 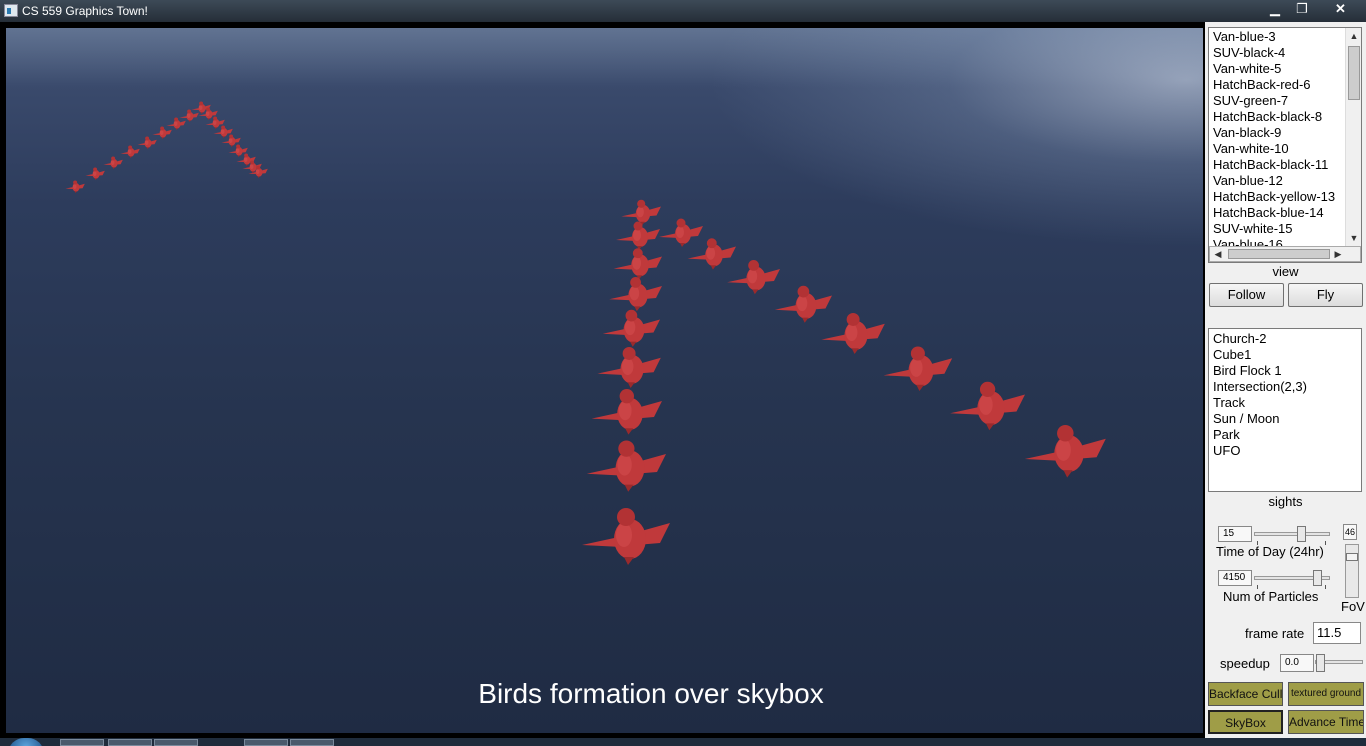 What do you see at coordinates (1352, 571) in the screenshot?
I see `fov-slider` at bounding box center [1352, 571].